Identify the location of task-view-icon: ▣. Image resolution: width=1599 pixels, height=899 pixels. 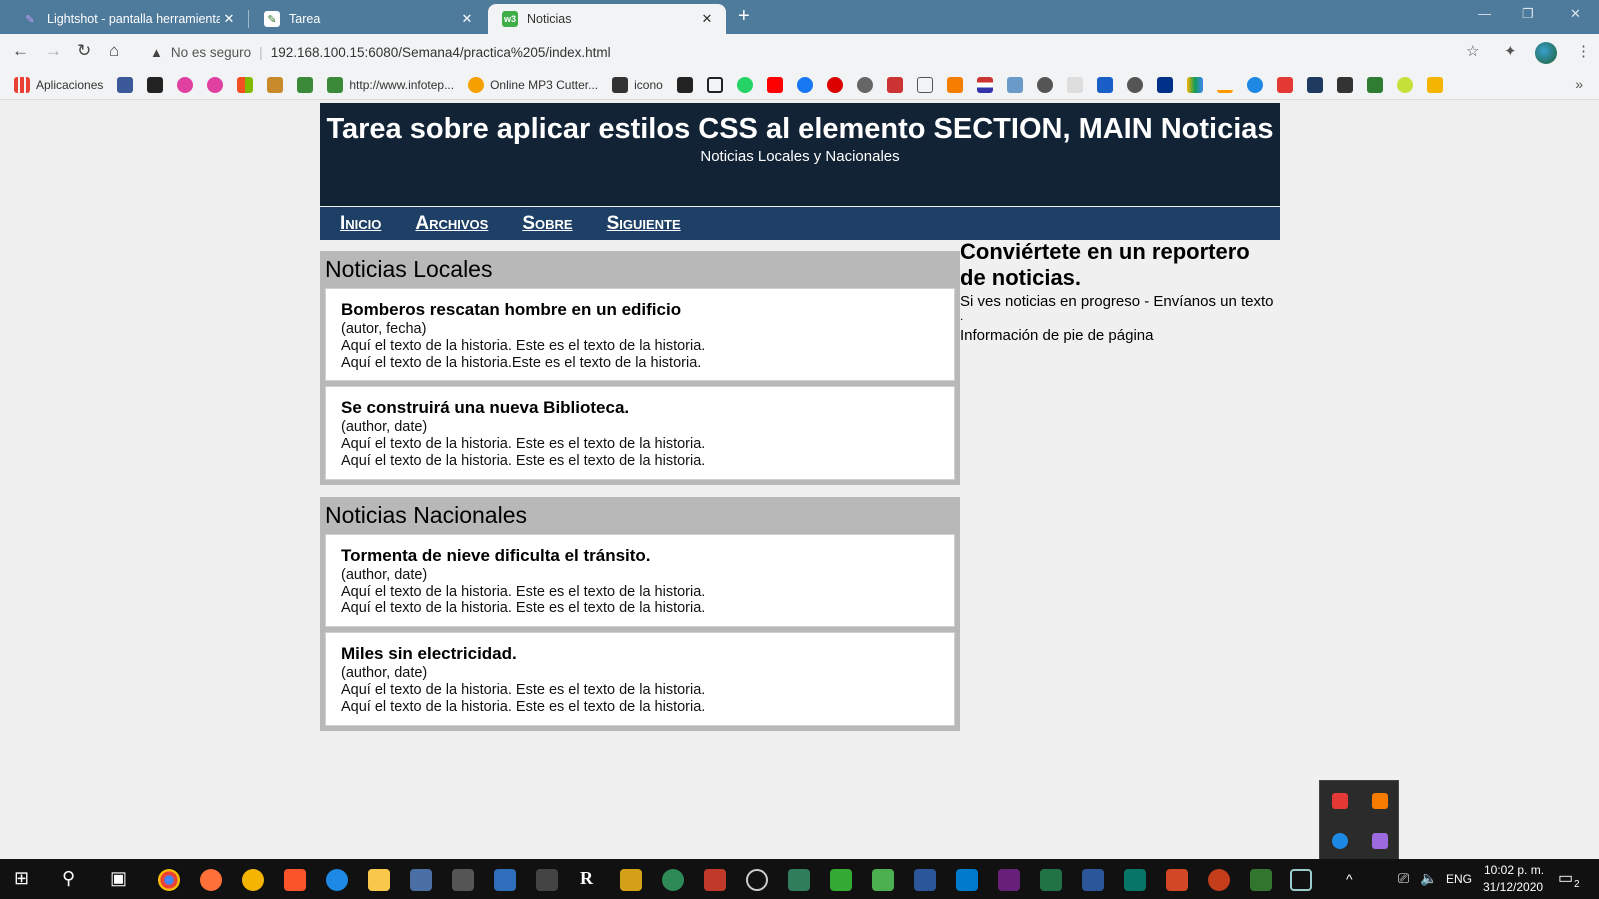
(118, 878).